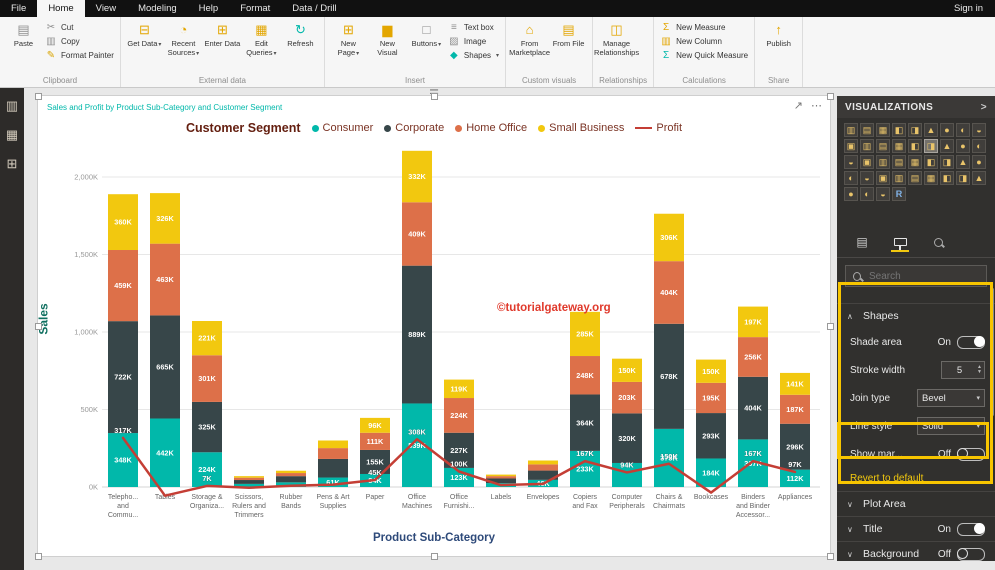  Describe the element at coordinates (963, 162) in the screenshot. I see `slicer-icon: ▲` at that location.